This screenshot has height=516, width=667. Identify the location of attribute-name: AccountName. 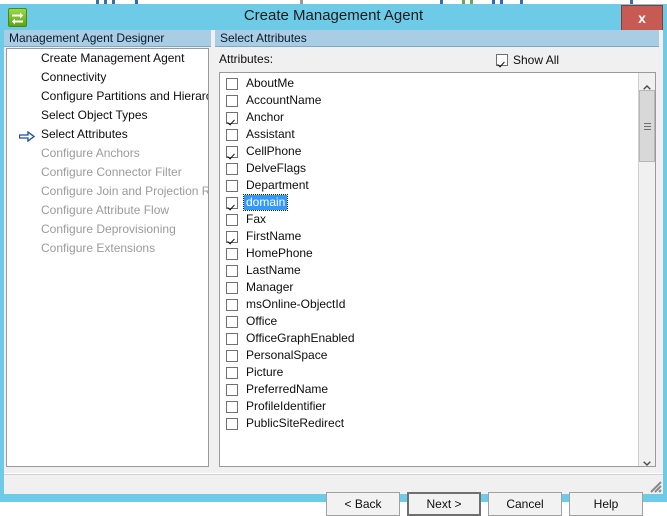
(284, 100).